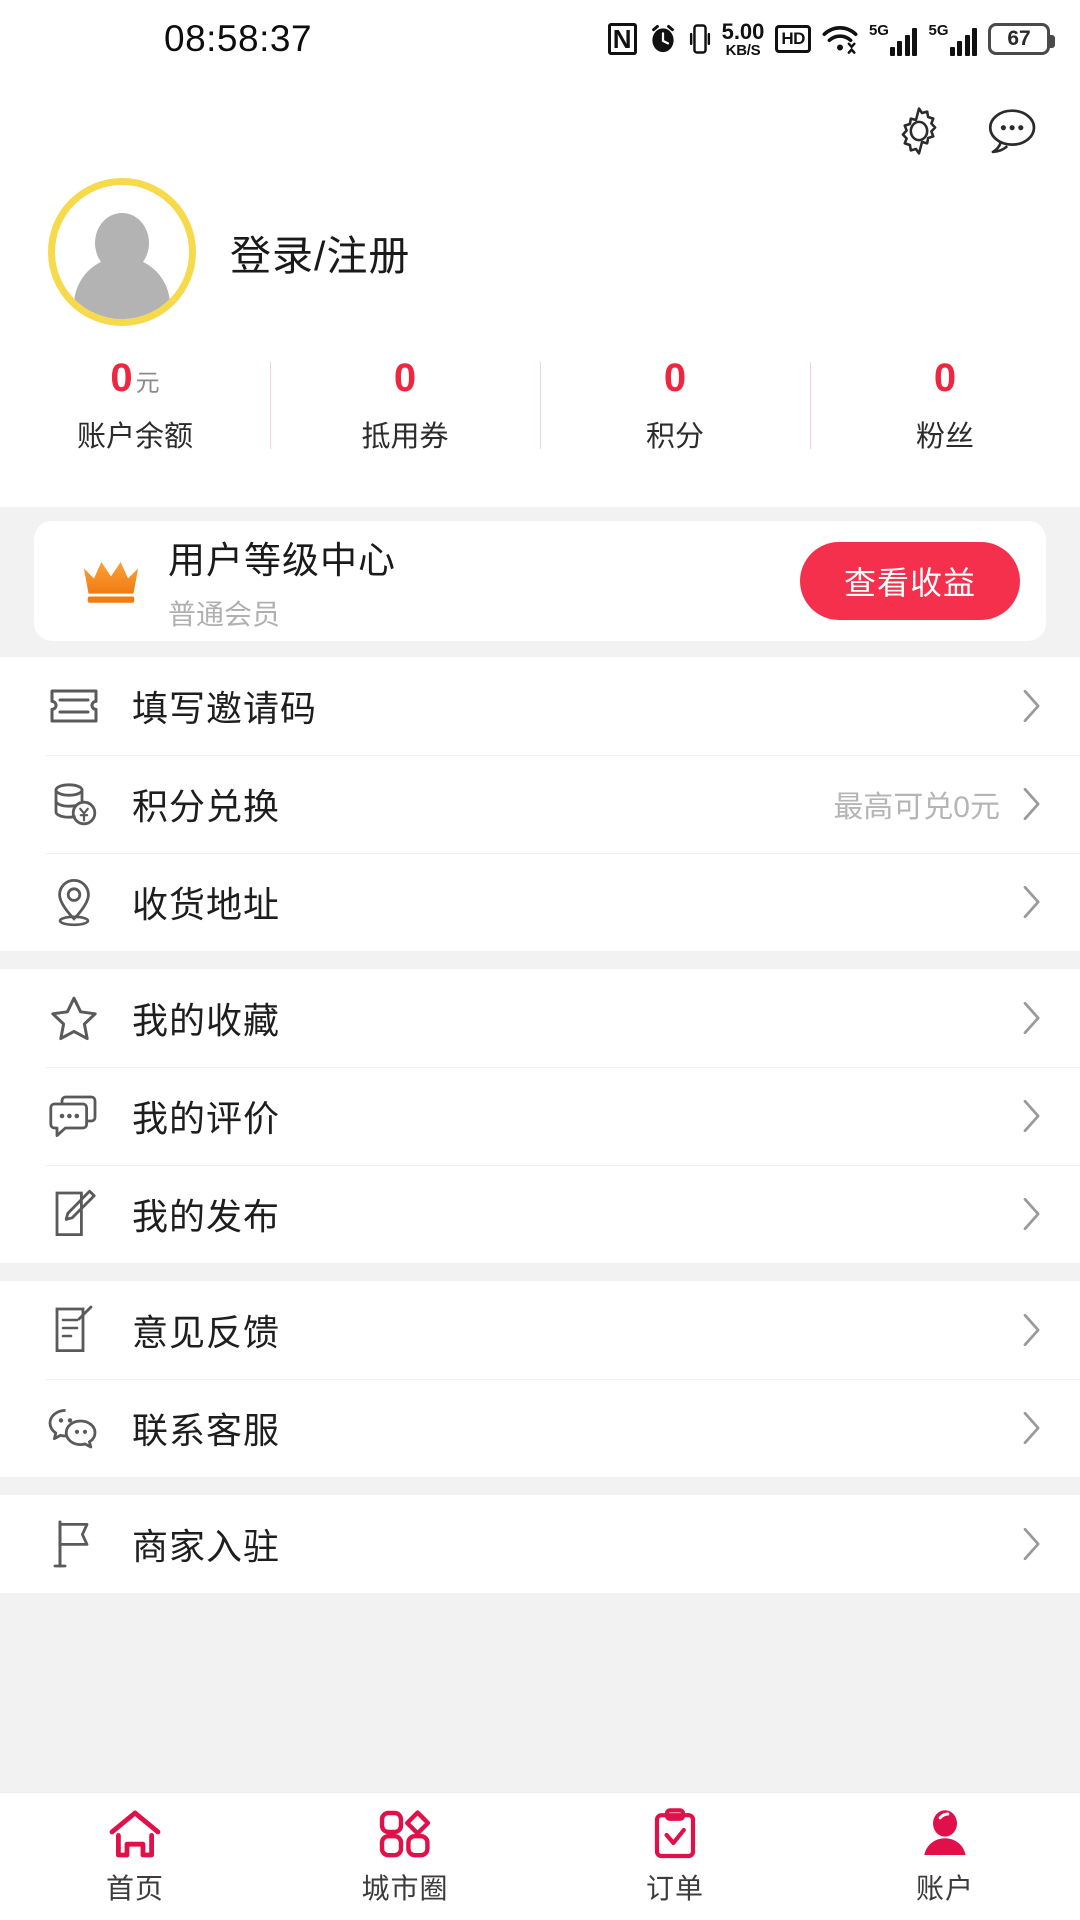  I want to click on stat-balance-unit: 元, so click(147, 383).